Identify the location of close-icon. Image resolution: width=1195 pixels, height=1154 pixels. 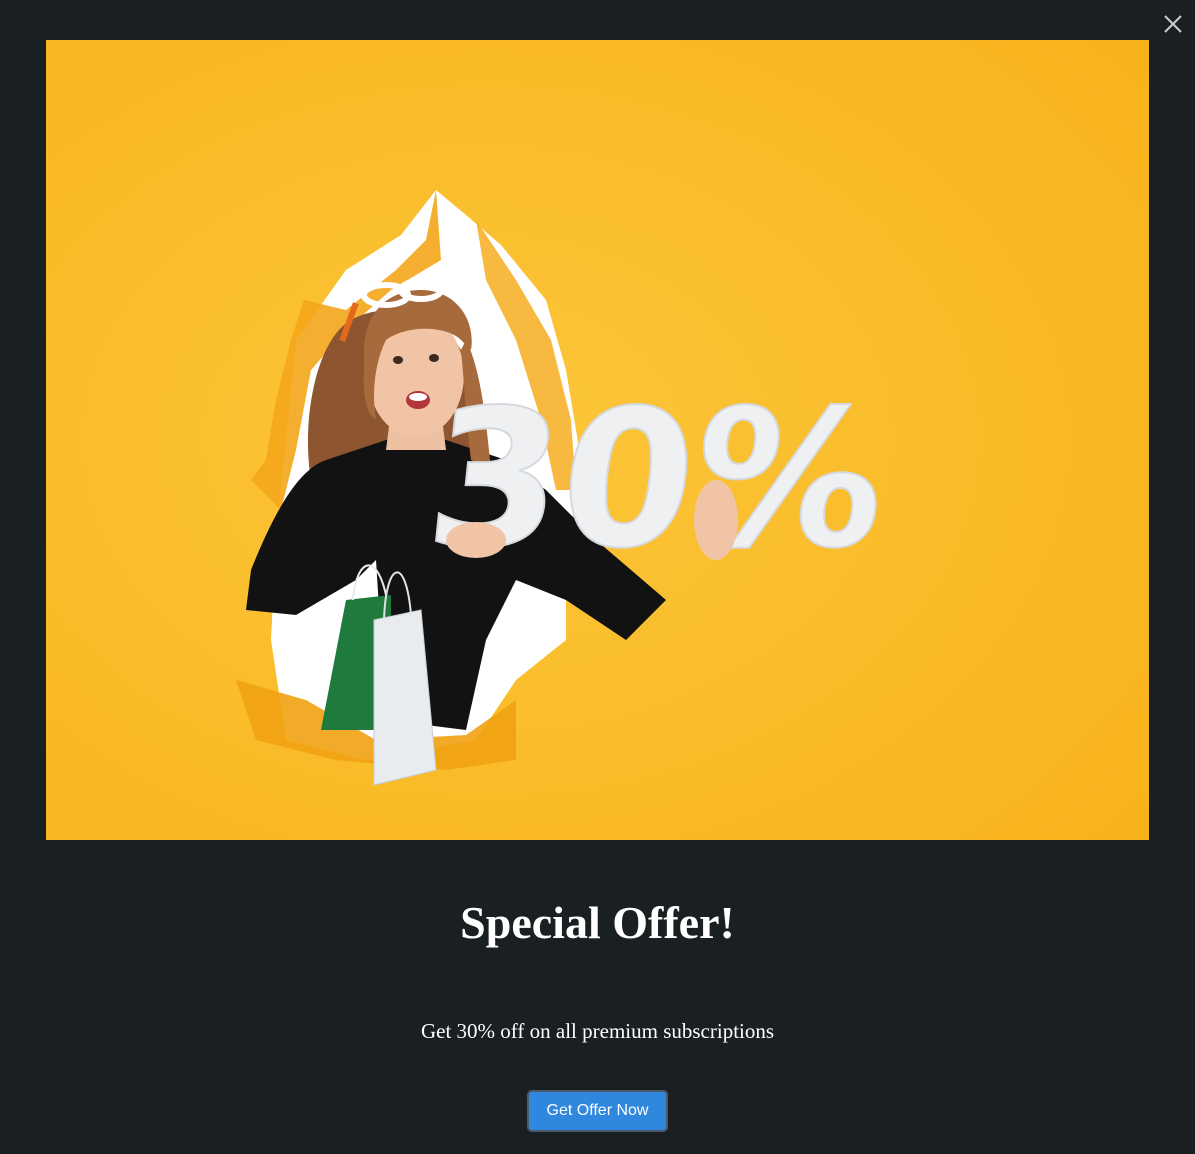
(1173, 24).